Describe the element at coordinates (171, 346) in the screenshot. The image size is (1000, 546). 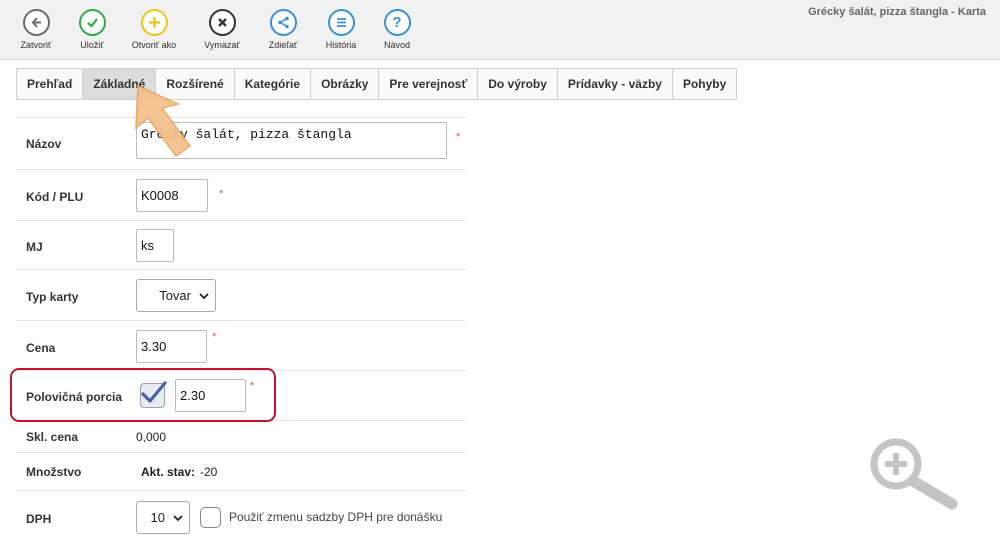
I see `price-field: 3.30` at that location.